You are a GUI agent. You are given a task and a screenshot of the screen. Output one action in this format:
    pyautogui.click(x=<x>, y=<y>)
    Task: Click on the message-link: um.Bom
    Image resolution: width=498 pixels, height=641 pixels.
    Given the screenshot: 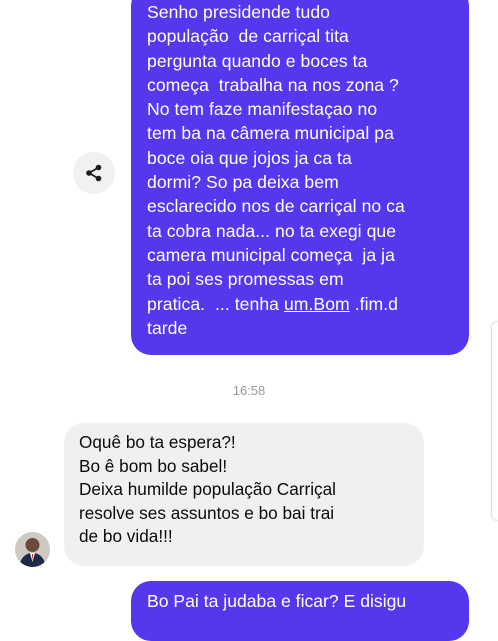 What is the action you would take?
    pyautogui.click(x=317, y=304)
    